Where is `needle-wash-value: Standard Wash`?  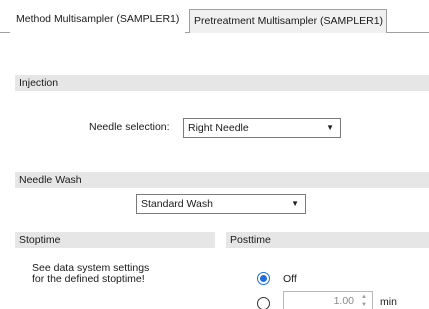 needle-wash-value: Standard Wash is located at coordinates (177, 204).